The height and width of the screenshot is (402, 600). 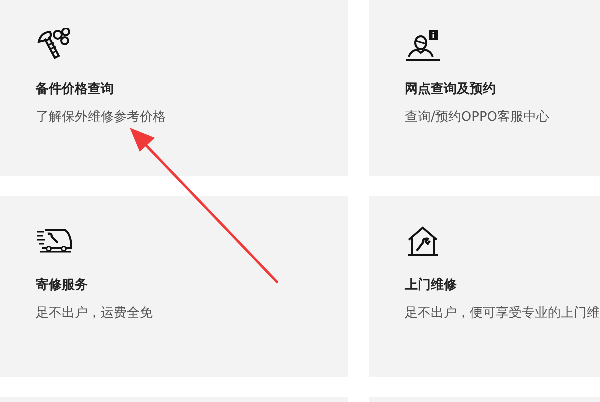 What do you see at coordinates (423, 45) in the screenshot?
I see `person-info-icon` at bounding box center [423, 45].